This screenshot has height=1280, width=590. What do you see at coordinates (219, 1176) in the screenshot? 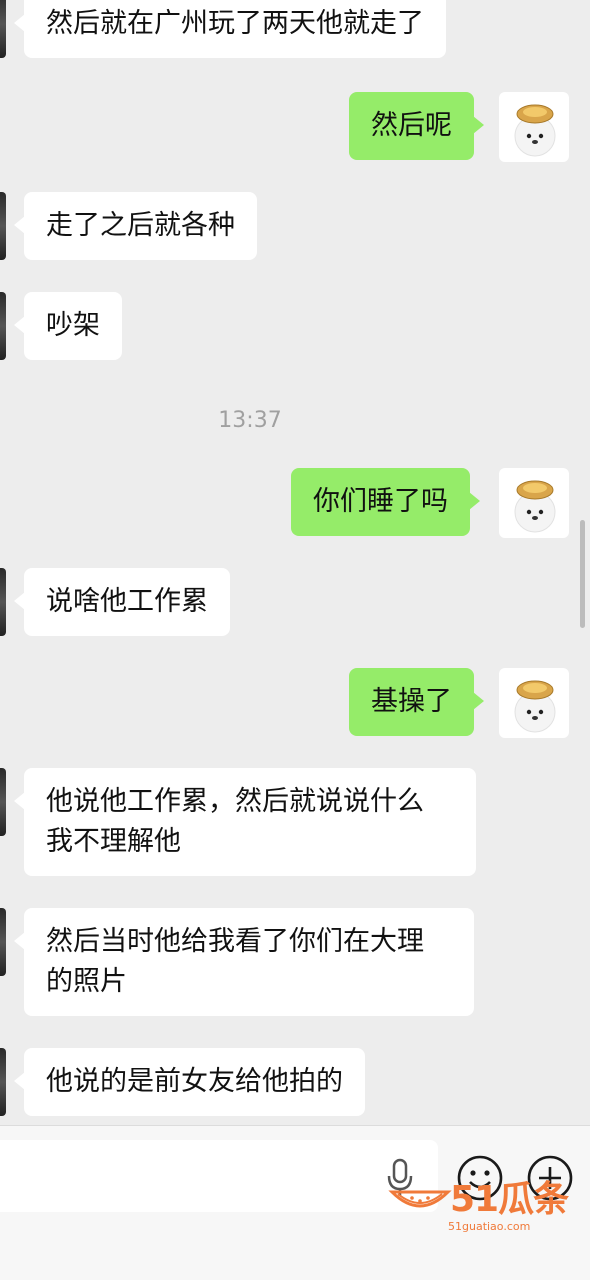
I see `message-input` at bounding box center [219, 1176].